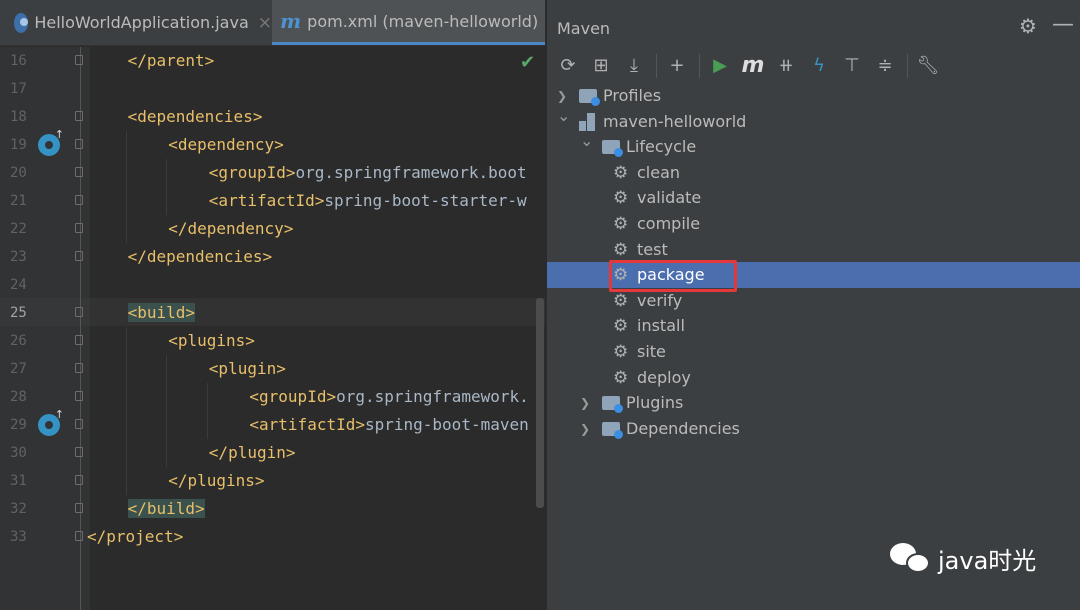 This screenshot has width=1080, height=610. I want to click on xml-tag: </project>, so click(135, 536).